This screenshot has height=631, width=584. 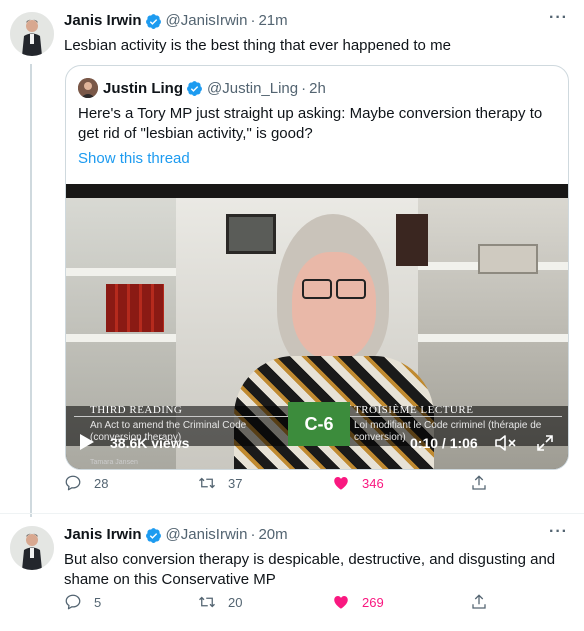 I want to click on quoted-author-name: Justin Ling, so click(x=143, y=88).